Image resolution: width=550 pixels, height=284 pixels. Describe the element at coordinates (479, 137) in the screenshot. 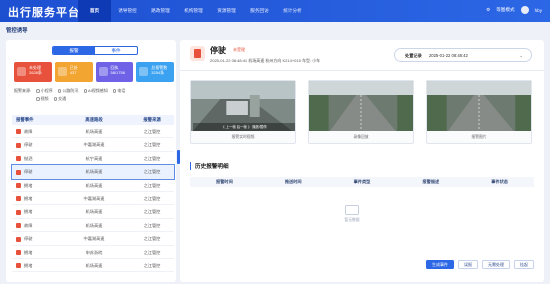

I see `image-caption: 报警图片` at that location.